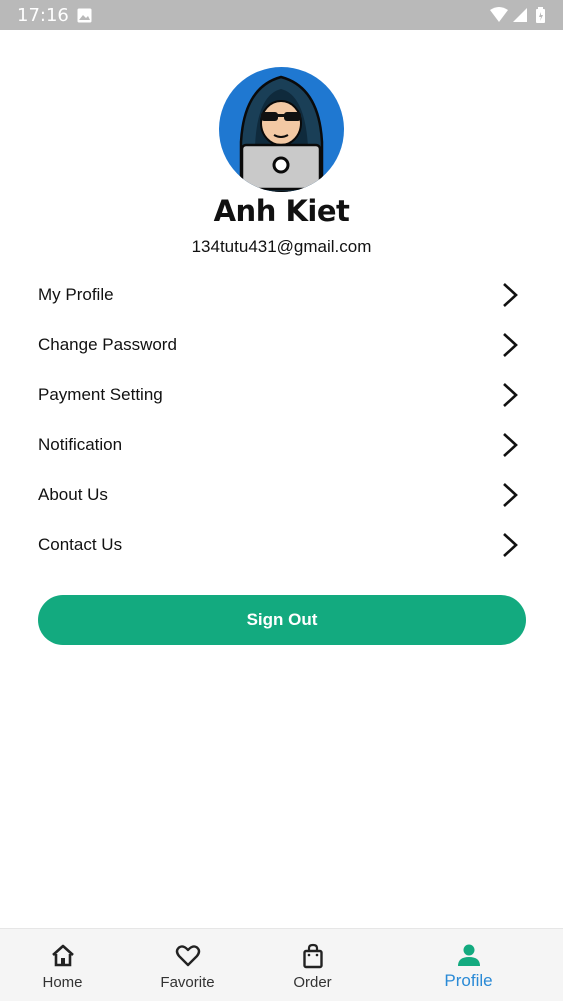 This screenshot has width=563, height=1001. I want to click on menu-item-label: My Profile, so click(76, 294).